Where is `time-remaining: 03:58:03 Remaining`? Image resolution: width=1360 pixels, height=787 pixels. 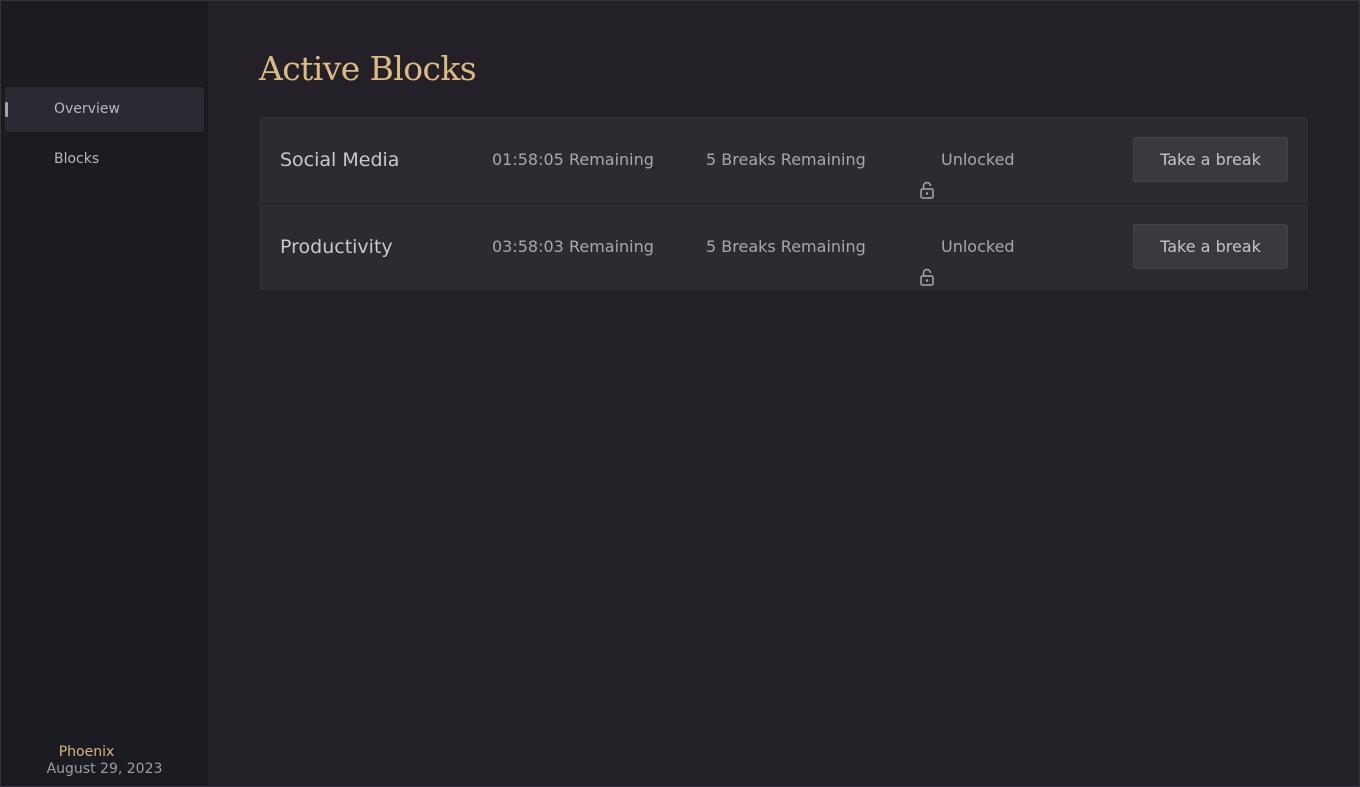 time-remaining: 03:58:03 Remaining is located at coordinates (573, 246).